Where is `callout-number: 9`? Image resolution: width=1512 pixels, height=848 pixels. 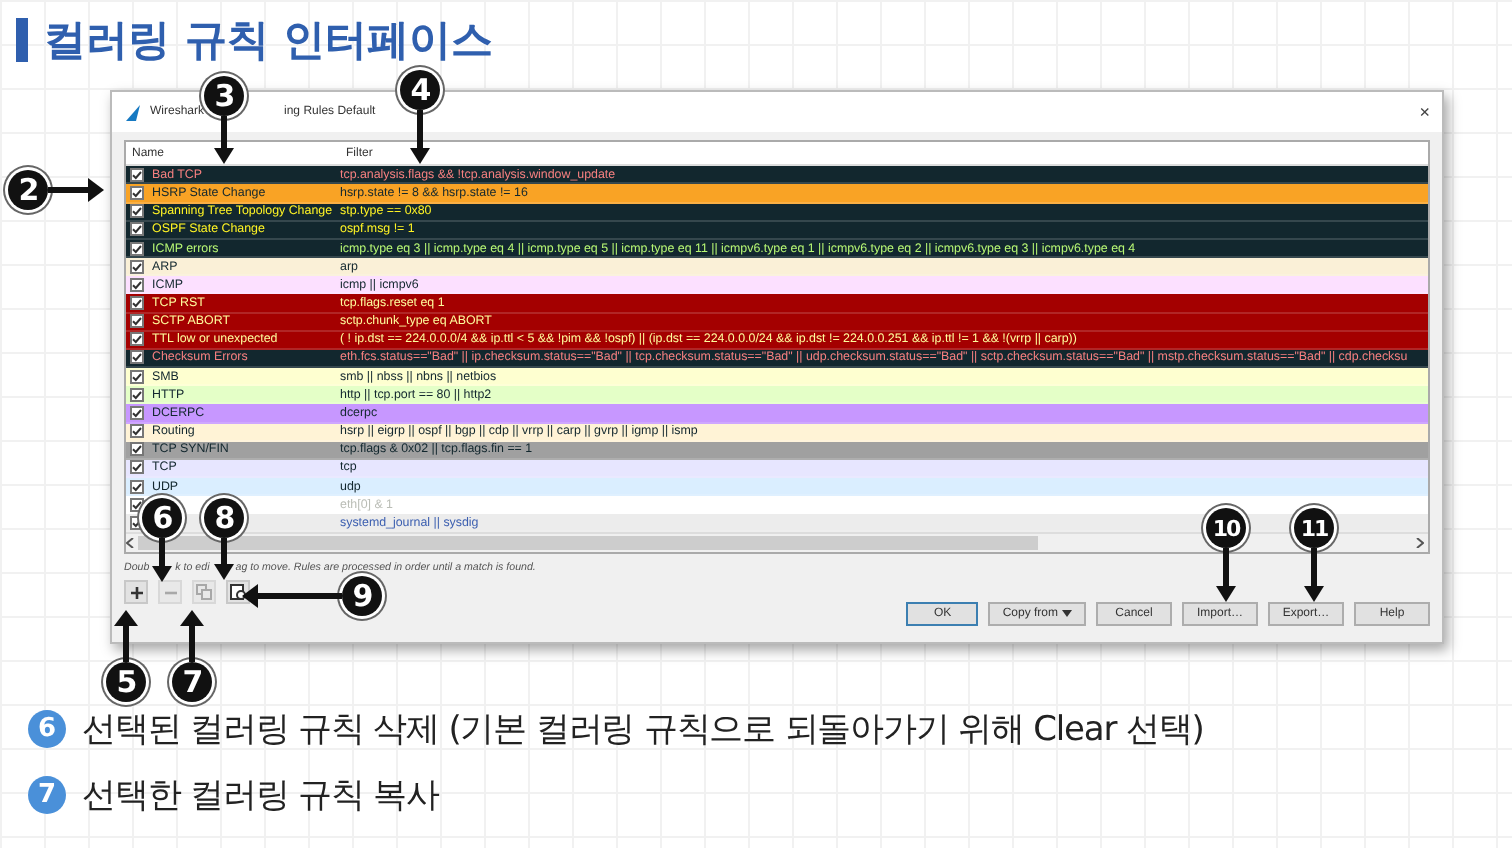
callout-number: 9 is located at coordinates (362, 596).